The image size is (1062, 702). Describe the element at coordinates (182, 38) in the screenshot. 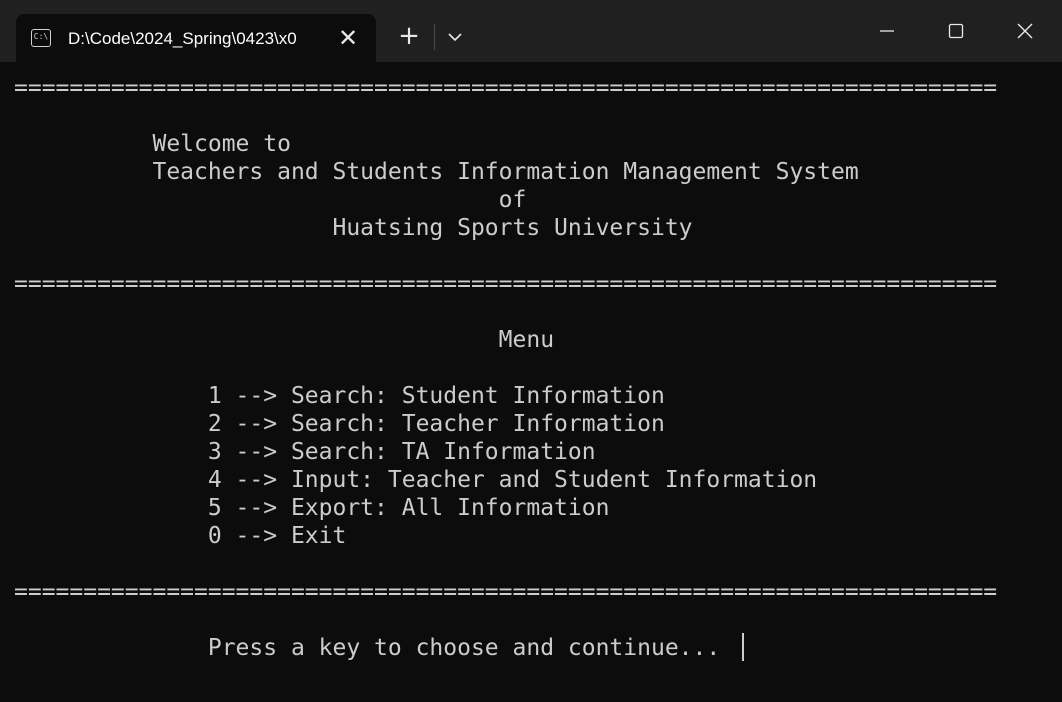

I see `tab-title: D:\Code\2024_Spring\0423\x0` at that location.